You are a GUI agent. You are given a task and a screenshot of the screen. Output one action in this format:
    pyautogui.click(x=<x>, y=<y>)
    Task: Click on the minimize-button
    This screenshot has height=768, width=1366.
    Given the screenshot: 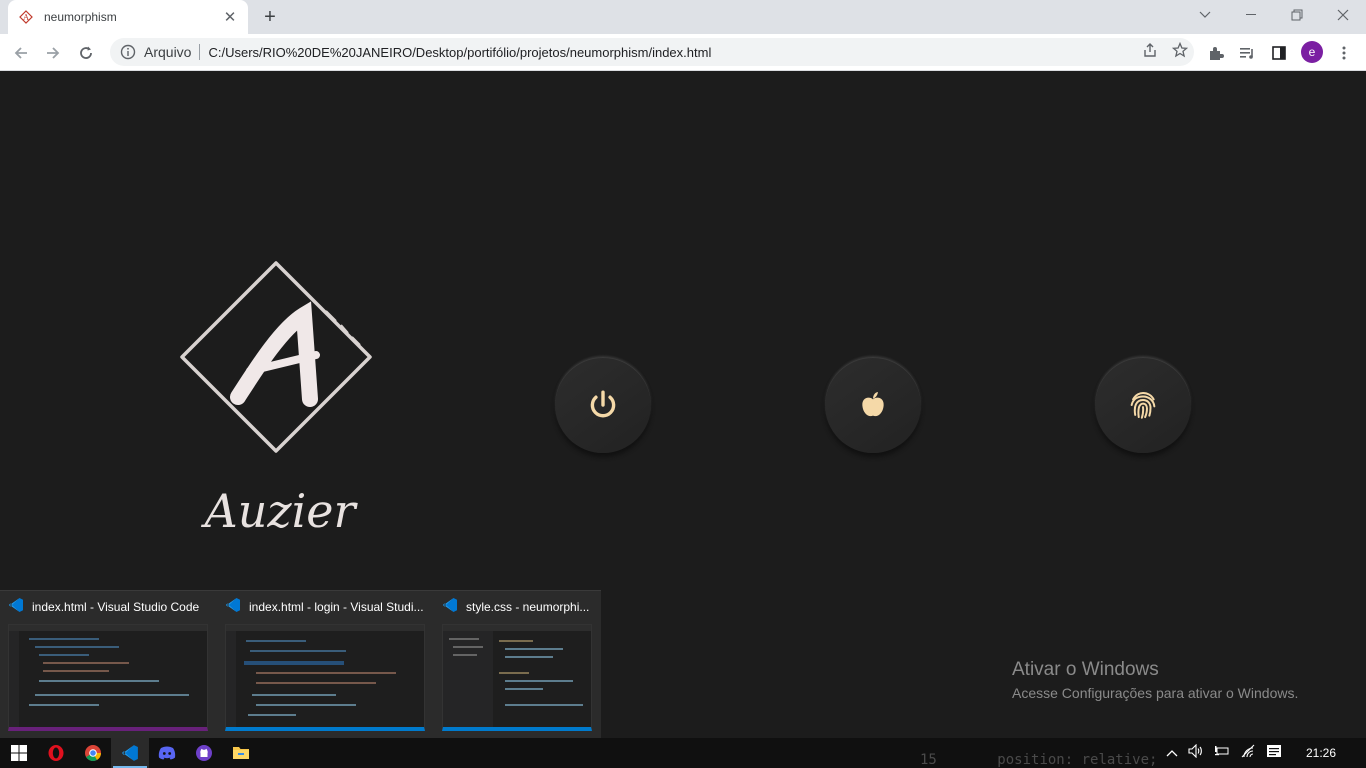 What is the action you would take?
    pyautogui.click(x=1251, y=15)
    